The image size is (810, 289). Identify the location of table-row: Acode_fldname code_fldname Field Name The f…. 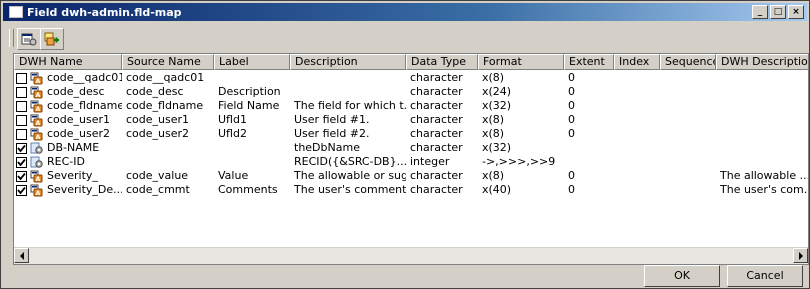
(411, 106).